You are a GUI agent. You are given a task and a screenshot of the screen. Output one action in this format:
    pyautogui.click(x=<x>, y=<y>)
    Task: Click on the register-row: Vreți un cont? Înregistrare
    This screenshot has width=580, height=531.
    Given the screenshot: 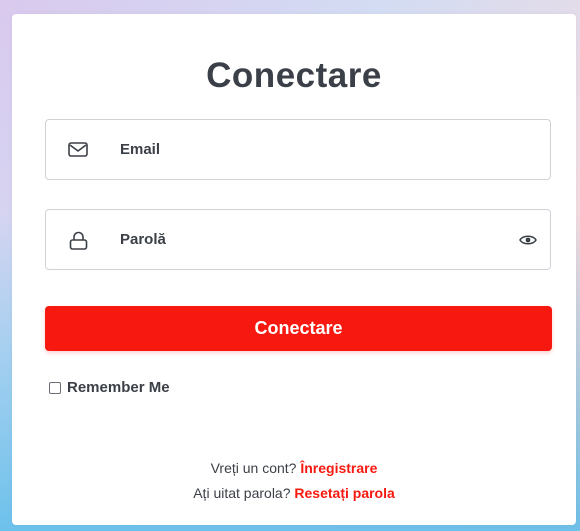 What is the action you would take?
    pyautogui.click(x=294, y=468)
    